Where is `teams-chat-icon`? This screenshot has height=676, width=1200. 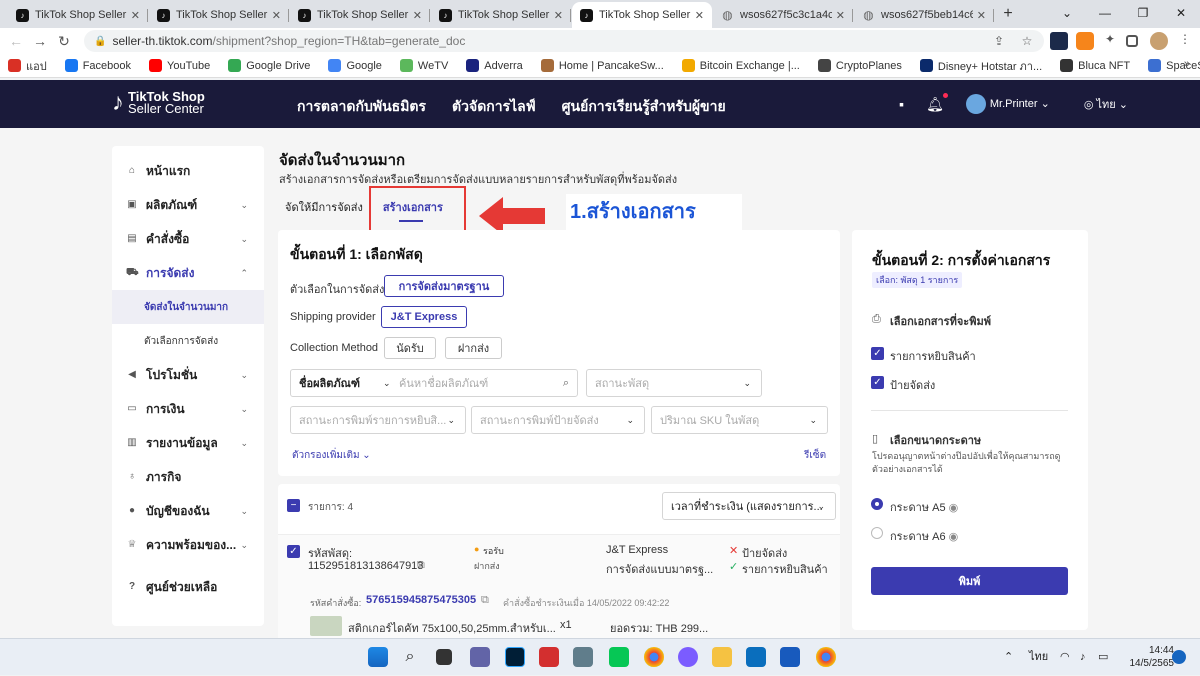
teams-chat-icon is located at coordinates (480, 657).